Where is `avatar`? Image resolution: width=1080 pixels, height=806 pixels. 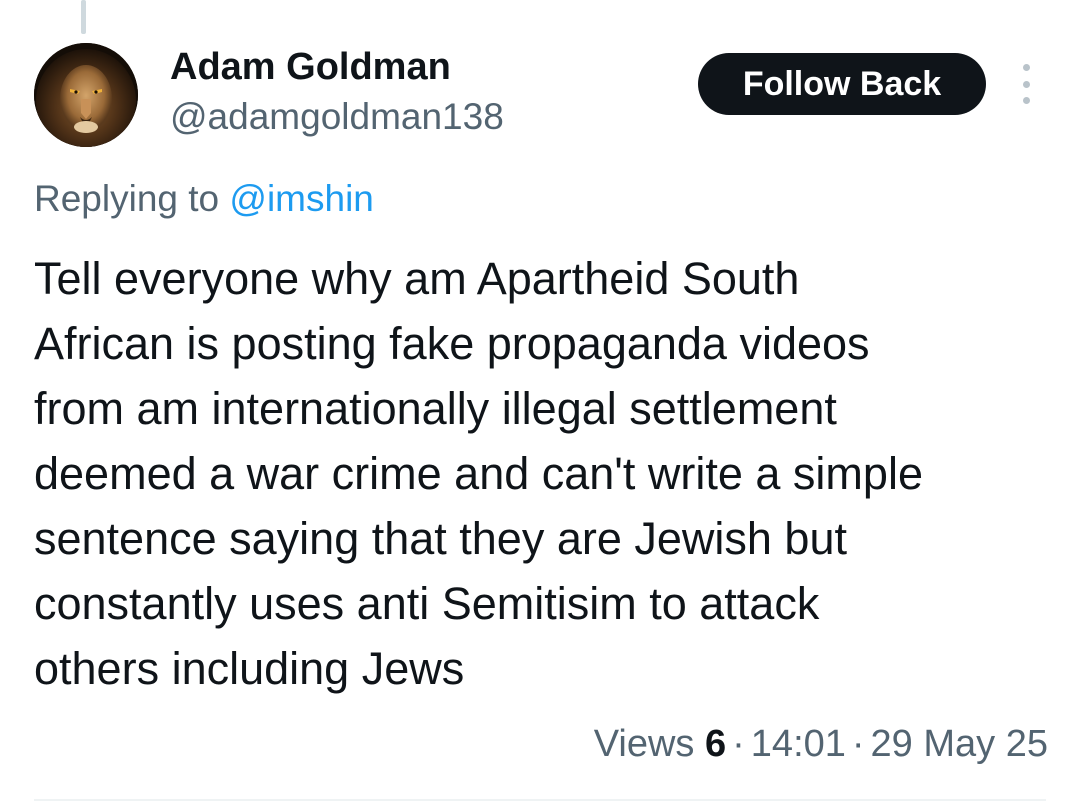
avatar is located at coordinates (86, 95).